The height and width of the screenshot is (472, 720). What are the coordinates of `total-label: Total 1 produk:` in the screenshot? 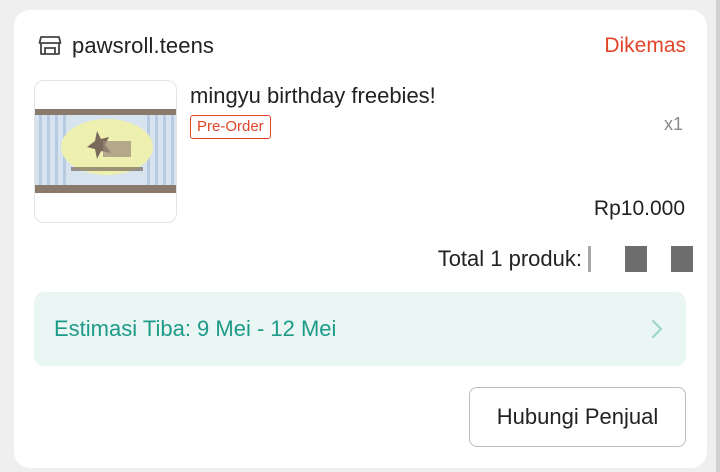 It's located at (509, 258).